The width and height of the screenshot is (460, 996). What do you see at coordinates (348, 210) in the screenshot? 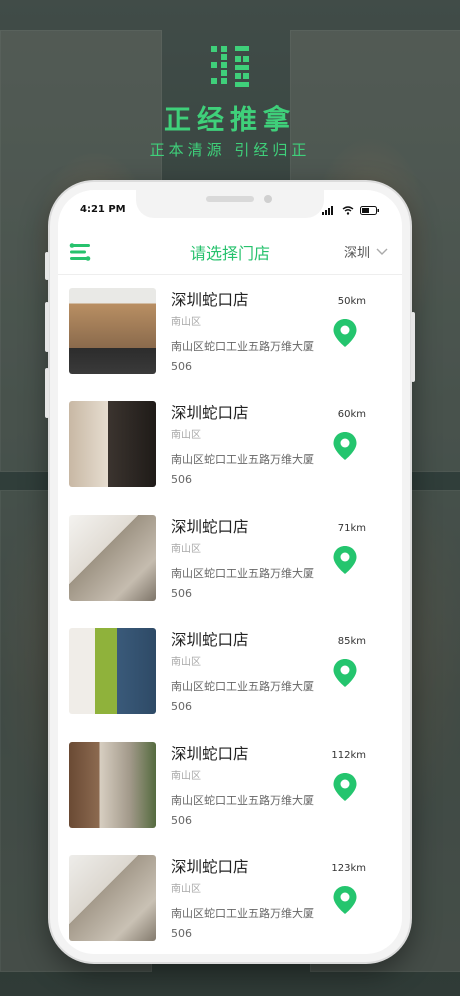
I see `wifi-icon` at bounding box center [348, 210].